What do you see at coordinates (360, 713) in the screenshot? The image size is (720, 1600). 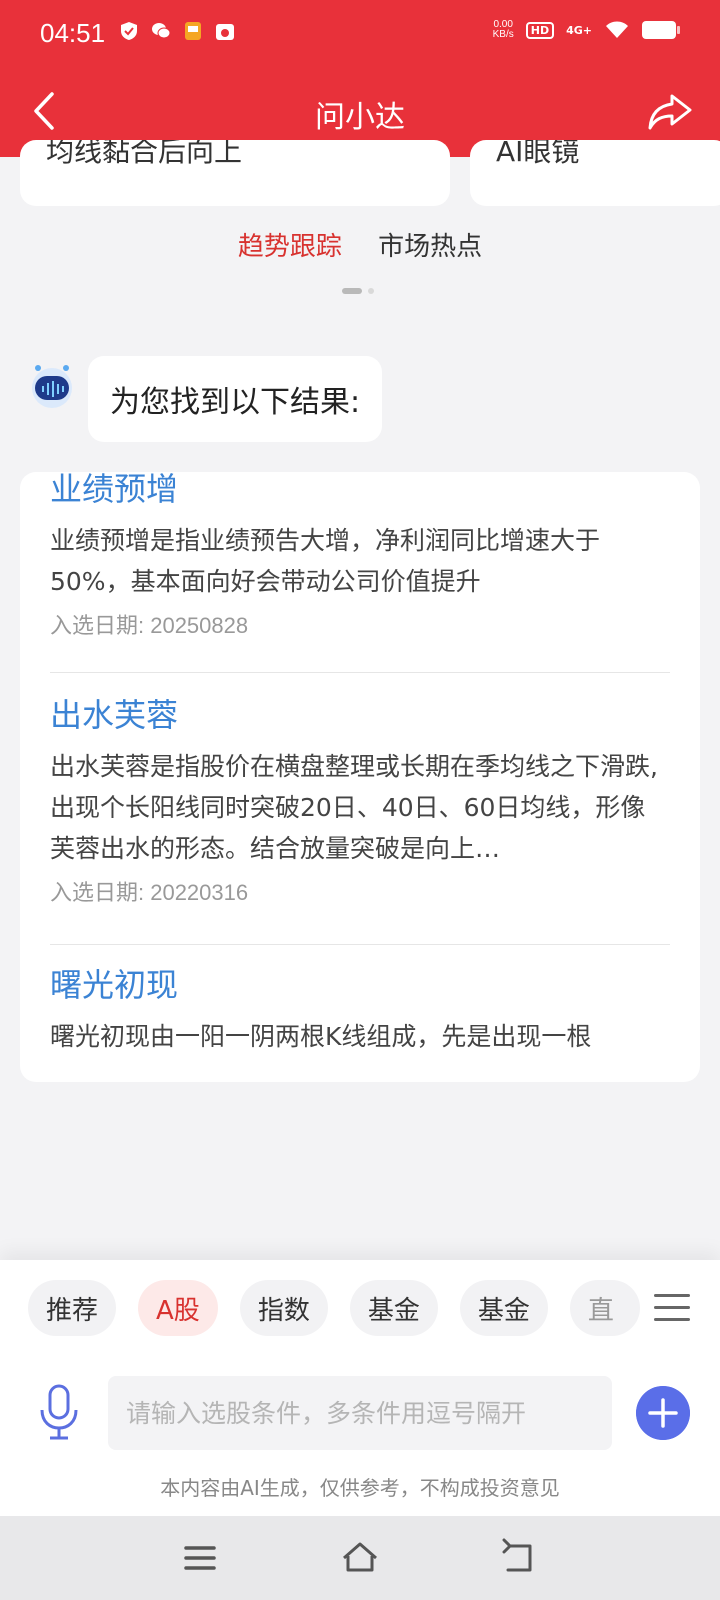 I see `result-title: 出水芙蓉` at bounding box center [360, 713].